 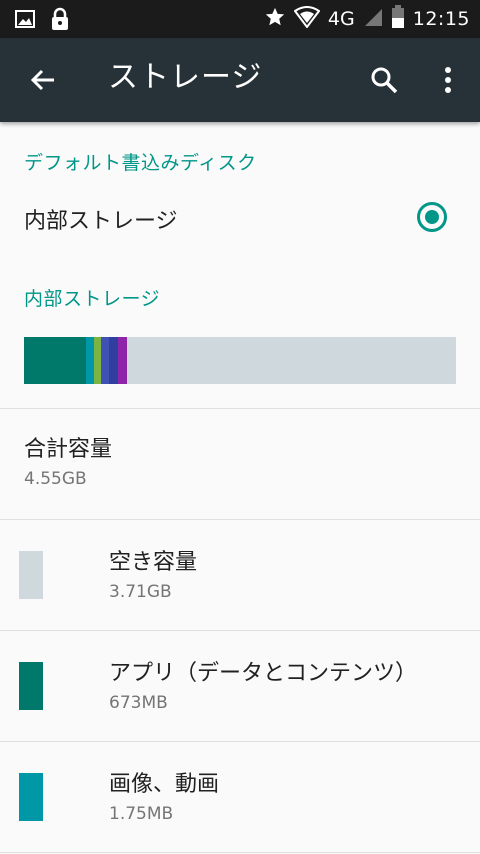 I want to click on storage-item-images: 画像、動画 1.75MB, so click(x=240, y=797).